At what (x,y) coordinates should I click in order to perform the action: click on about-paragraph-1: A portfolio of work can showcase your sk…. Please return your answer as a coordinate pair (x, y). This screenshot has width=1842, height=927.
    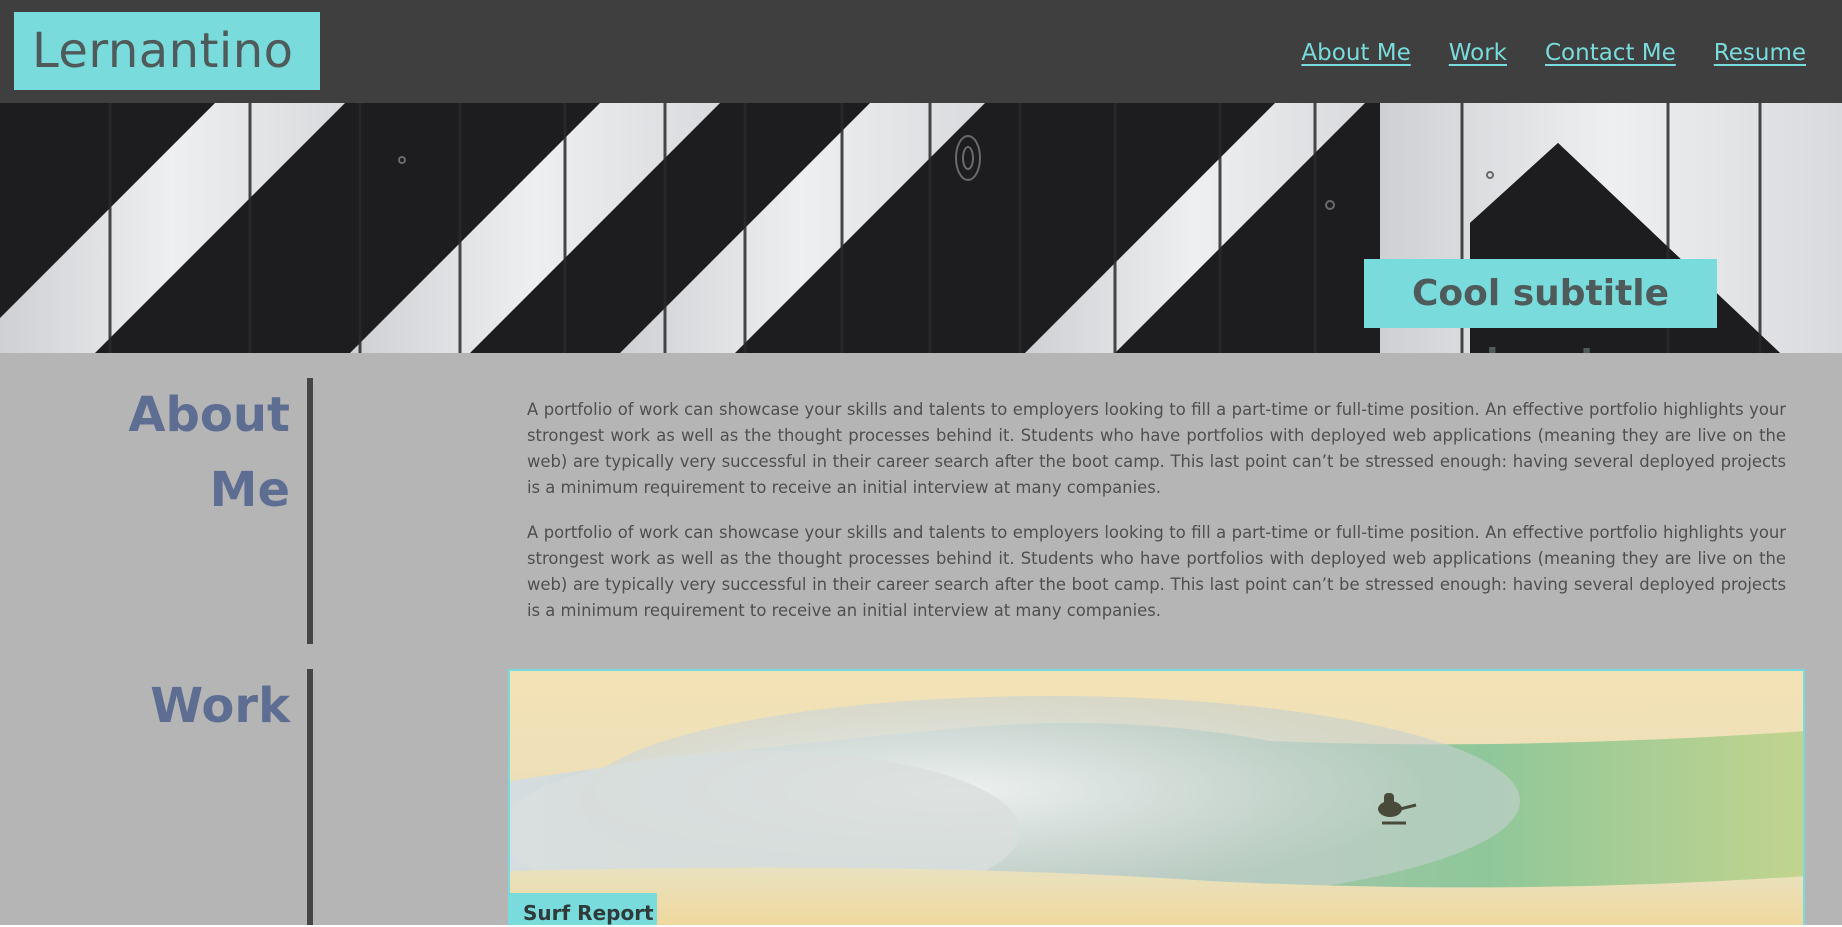
    Looking at the image, I should click on (1156, 448).